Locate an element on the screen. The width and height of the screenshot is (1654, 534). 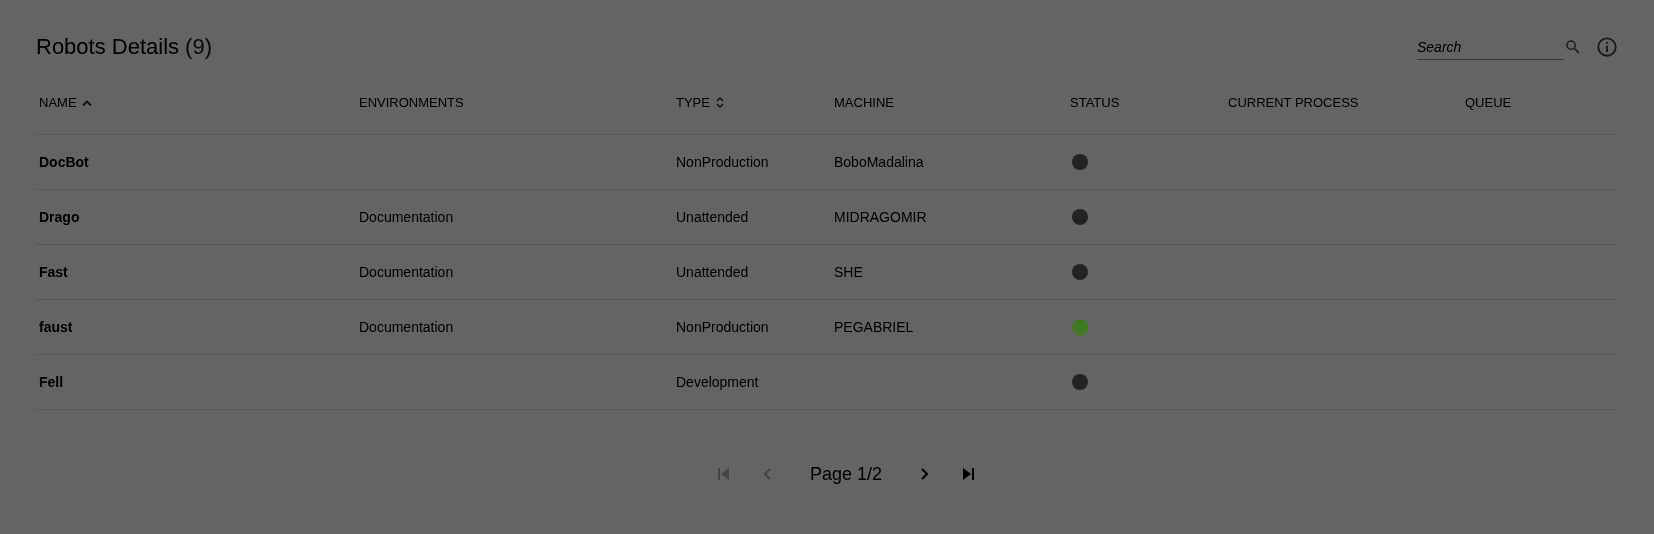
first-page-icon is located at coordinates (723, 474).